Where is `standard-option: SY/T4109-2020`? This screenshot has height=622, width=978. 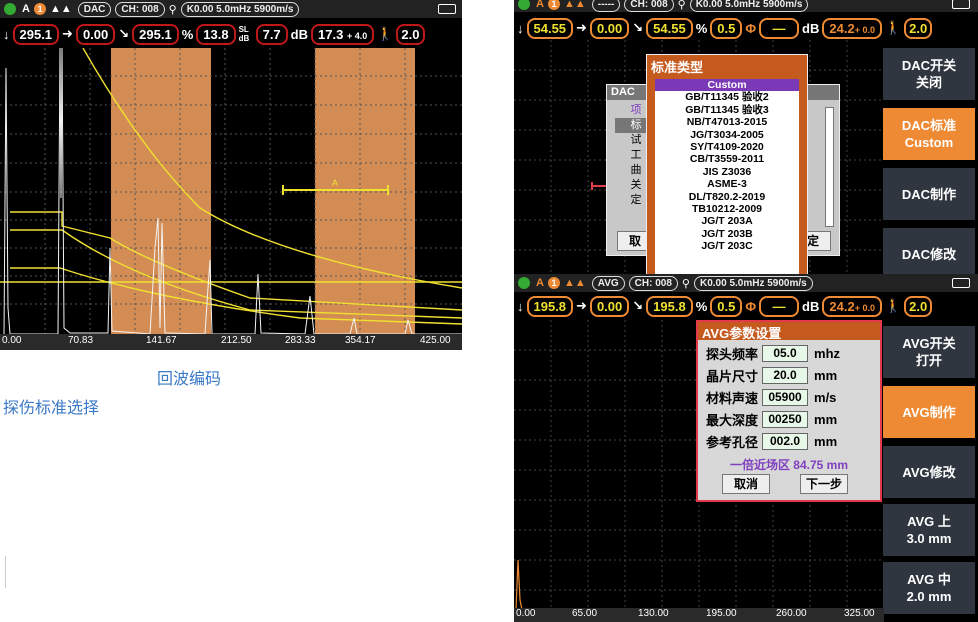
standard-option: SY/T4109-2020 is located at coordinates (727, 147).